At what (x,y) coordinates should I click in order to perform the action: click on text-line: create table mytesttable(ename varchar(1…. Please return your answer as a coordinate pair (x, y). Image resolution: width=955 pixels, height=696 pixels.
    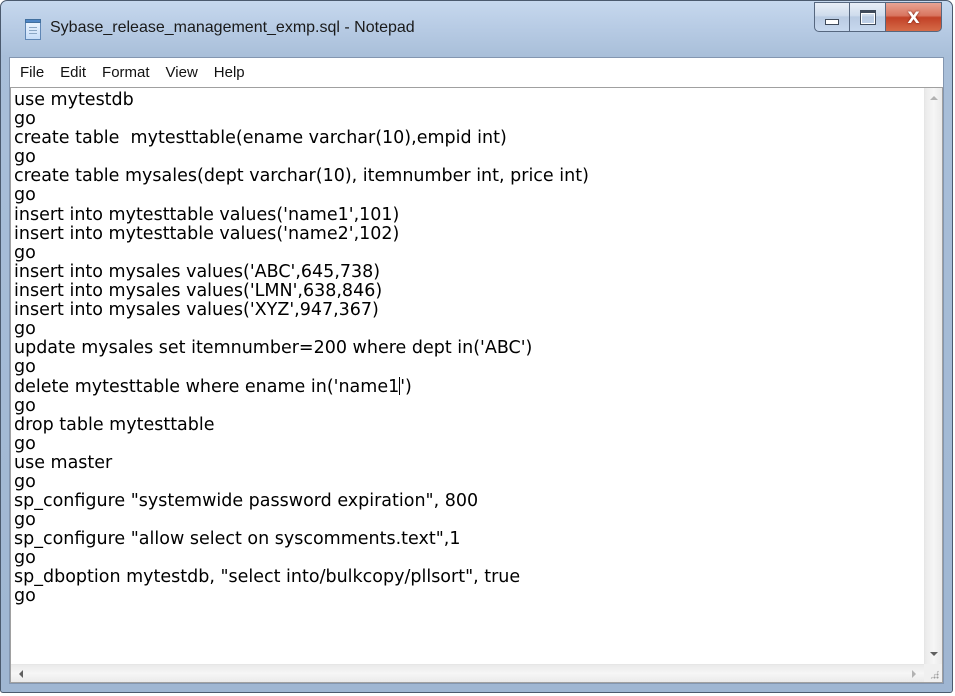
    Looking at the image, I should click on (467, 138).